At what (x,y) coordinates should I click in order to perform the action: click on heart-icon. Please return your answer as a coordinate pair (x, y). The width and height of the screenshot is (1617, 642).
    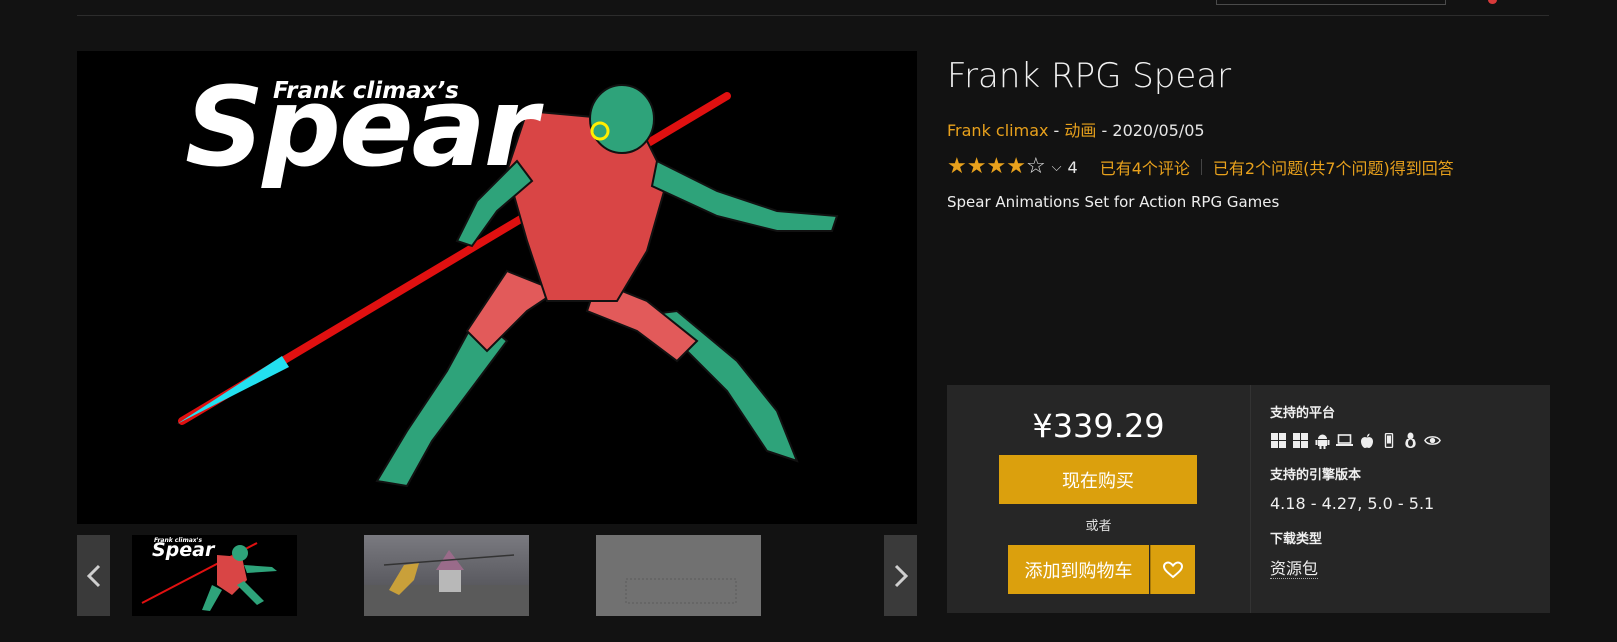
    Looking at the image, I should click on (1173, 569).